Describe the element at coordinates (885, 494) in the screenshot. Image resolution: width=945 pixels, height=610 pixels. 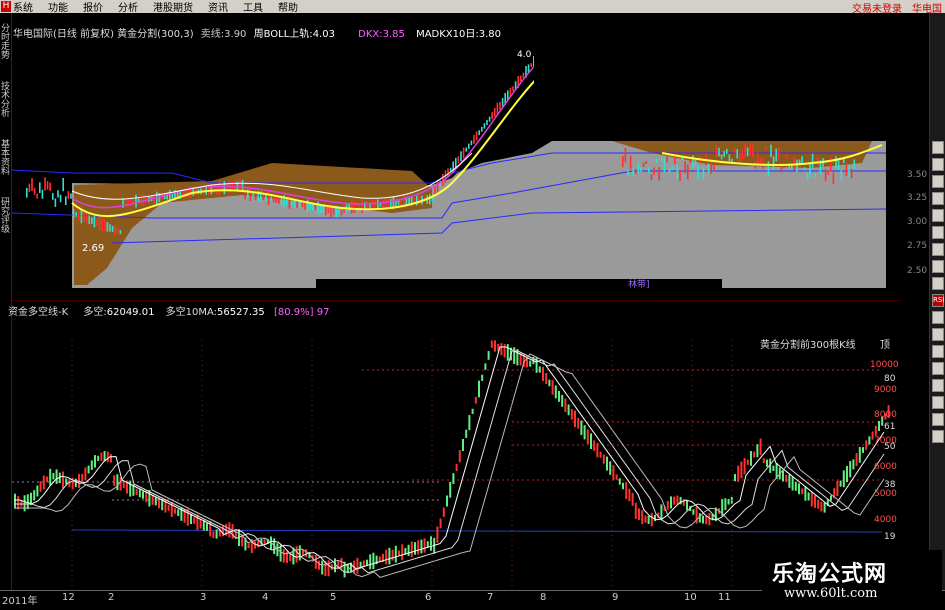
I see `flow-axis-label: 5000` at that location.